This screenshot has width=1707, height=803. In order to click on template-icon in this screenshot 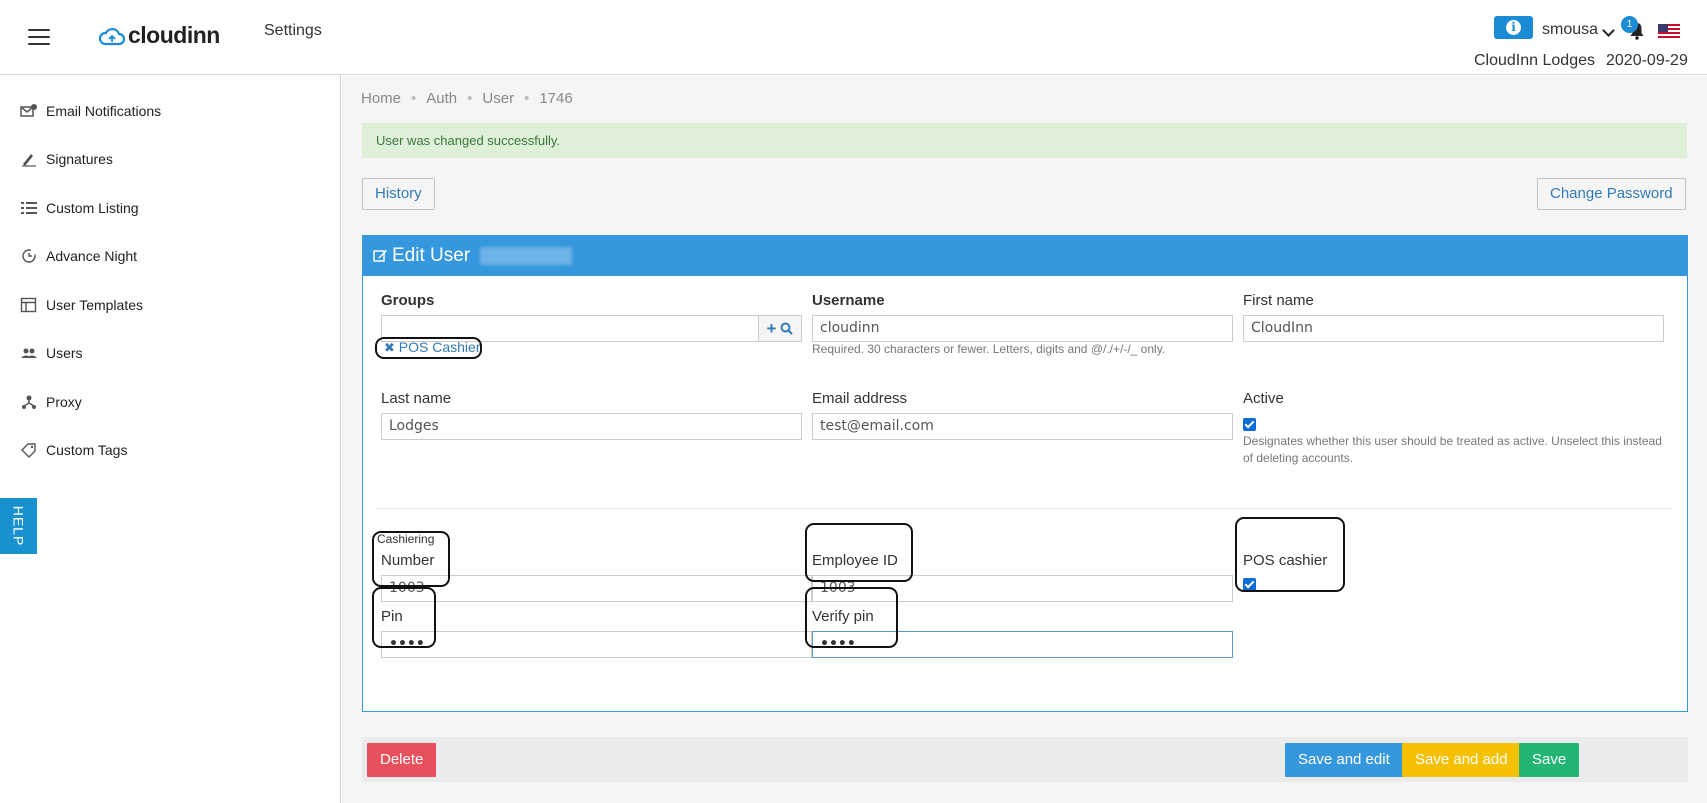, I will do `click(28, 305)`.